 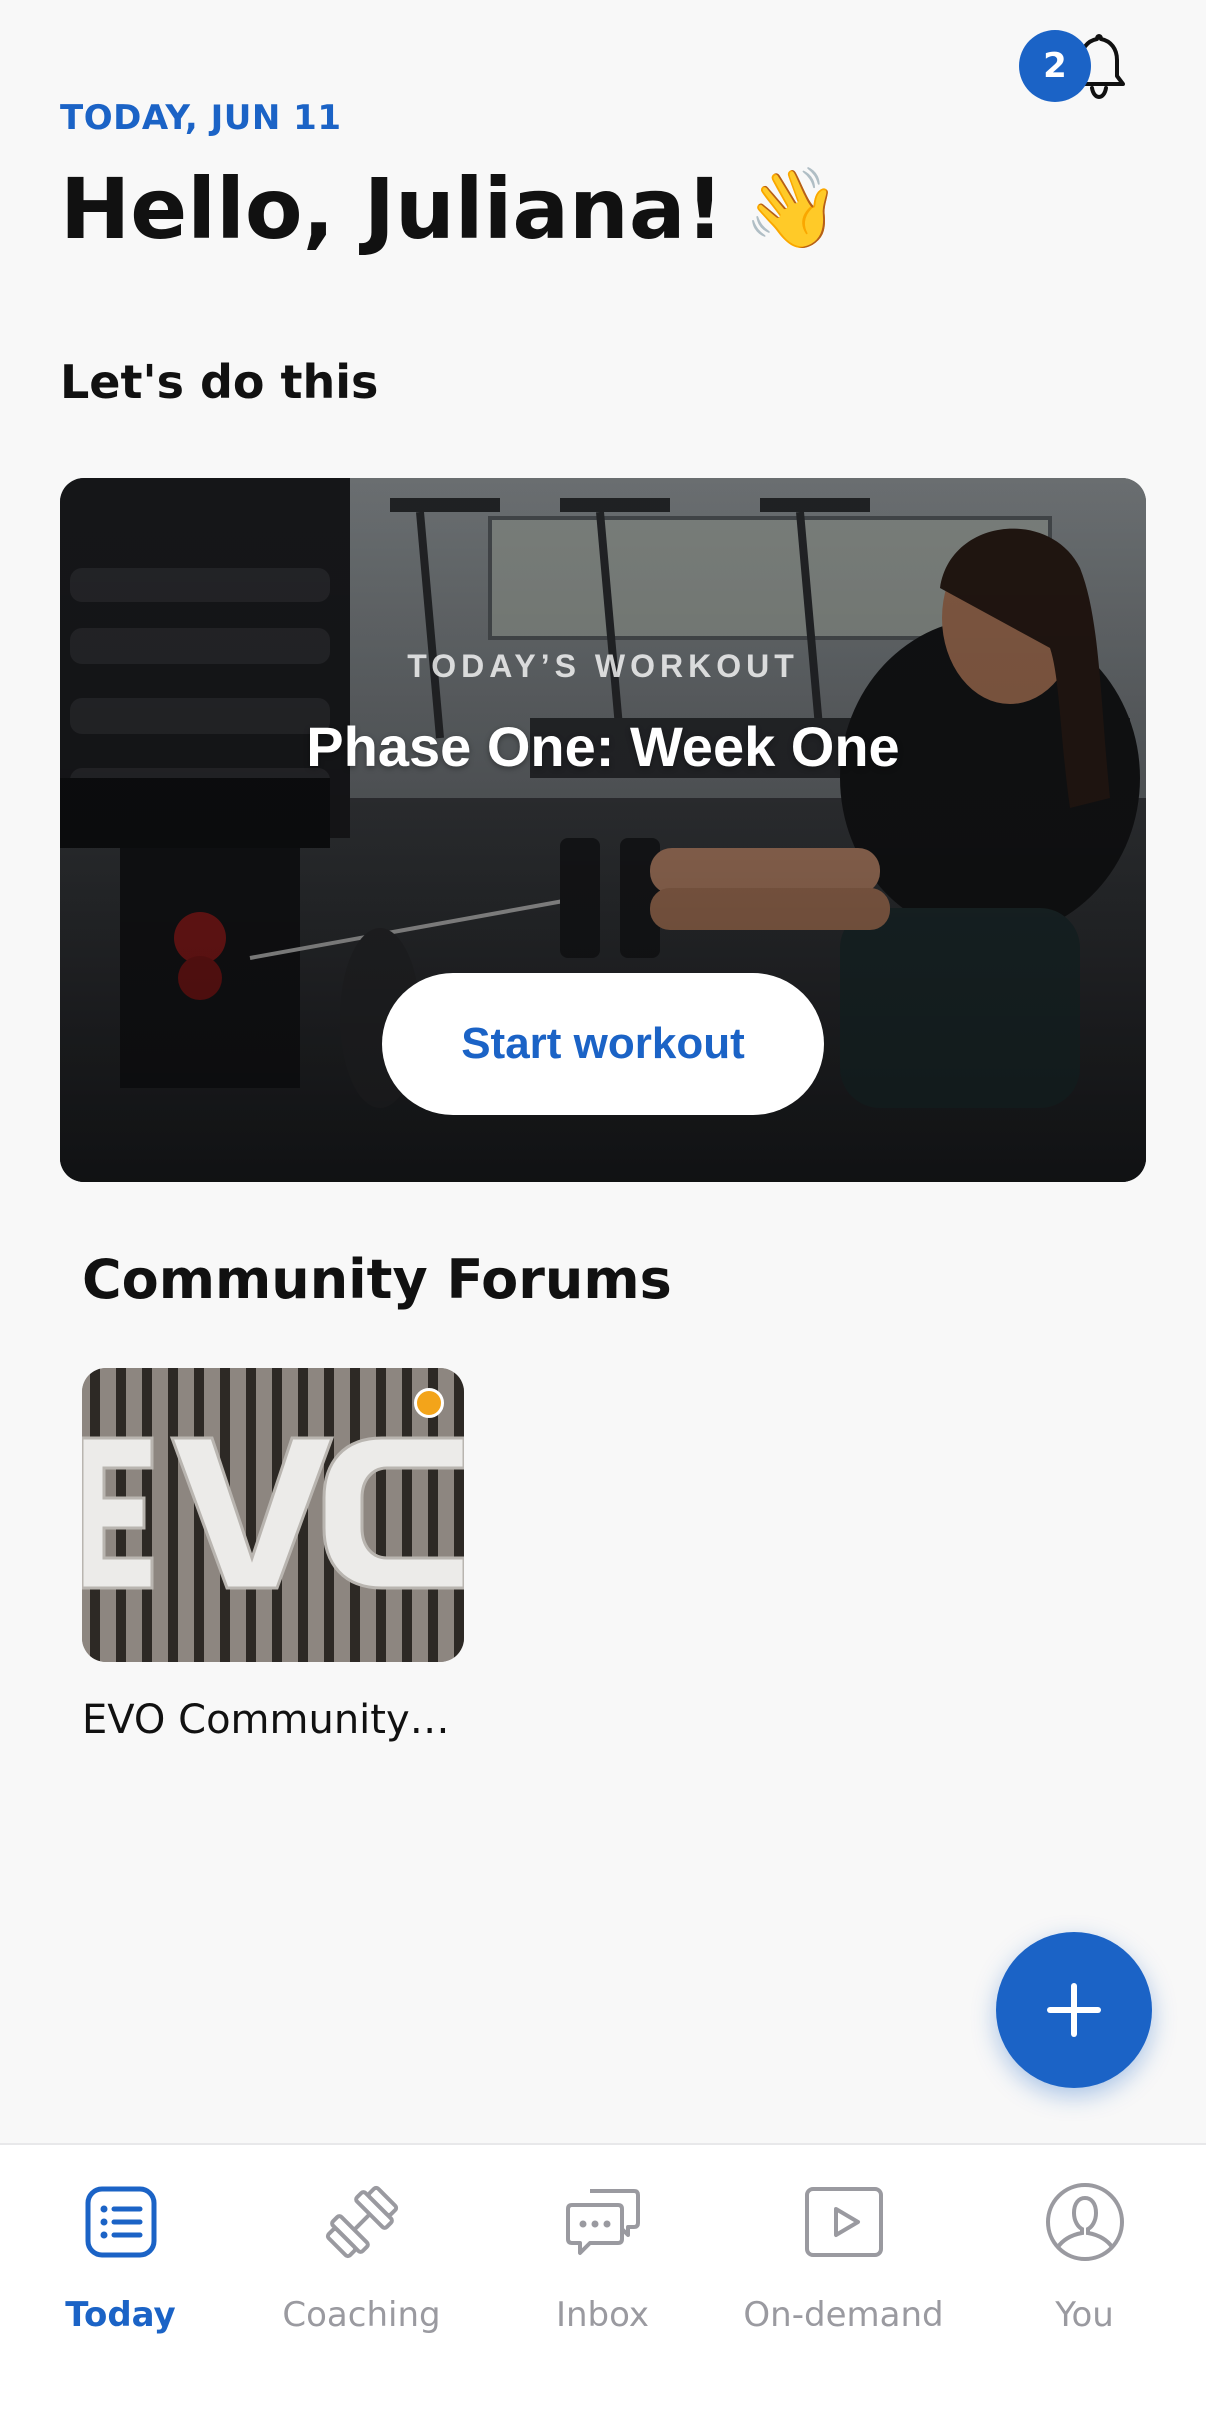 I want to click on unread-indicator-dot, so click(x=429, y=1403).